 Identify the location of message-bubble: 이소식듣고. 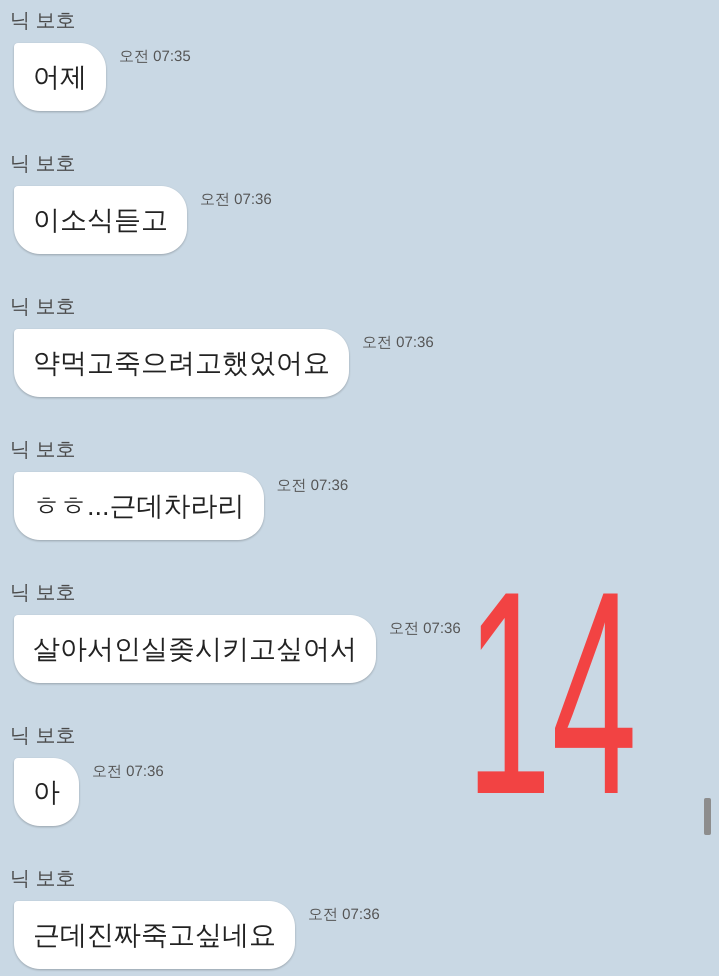
(100, 220).